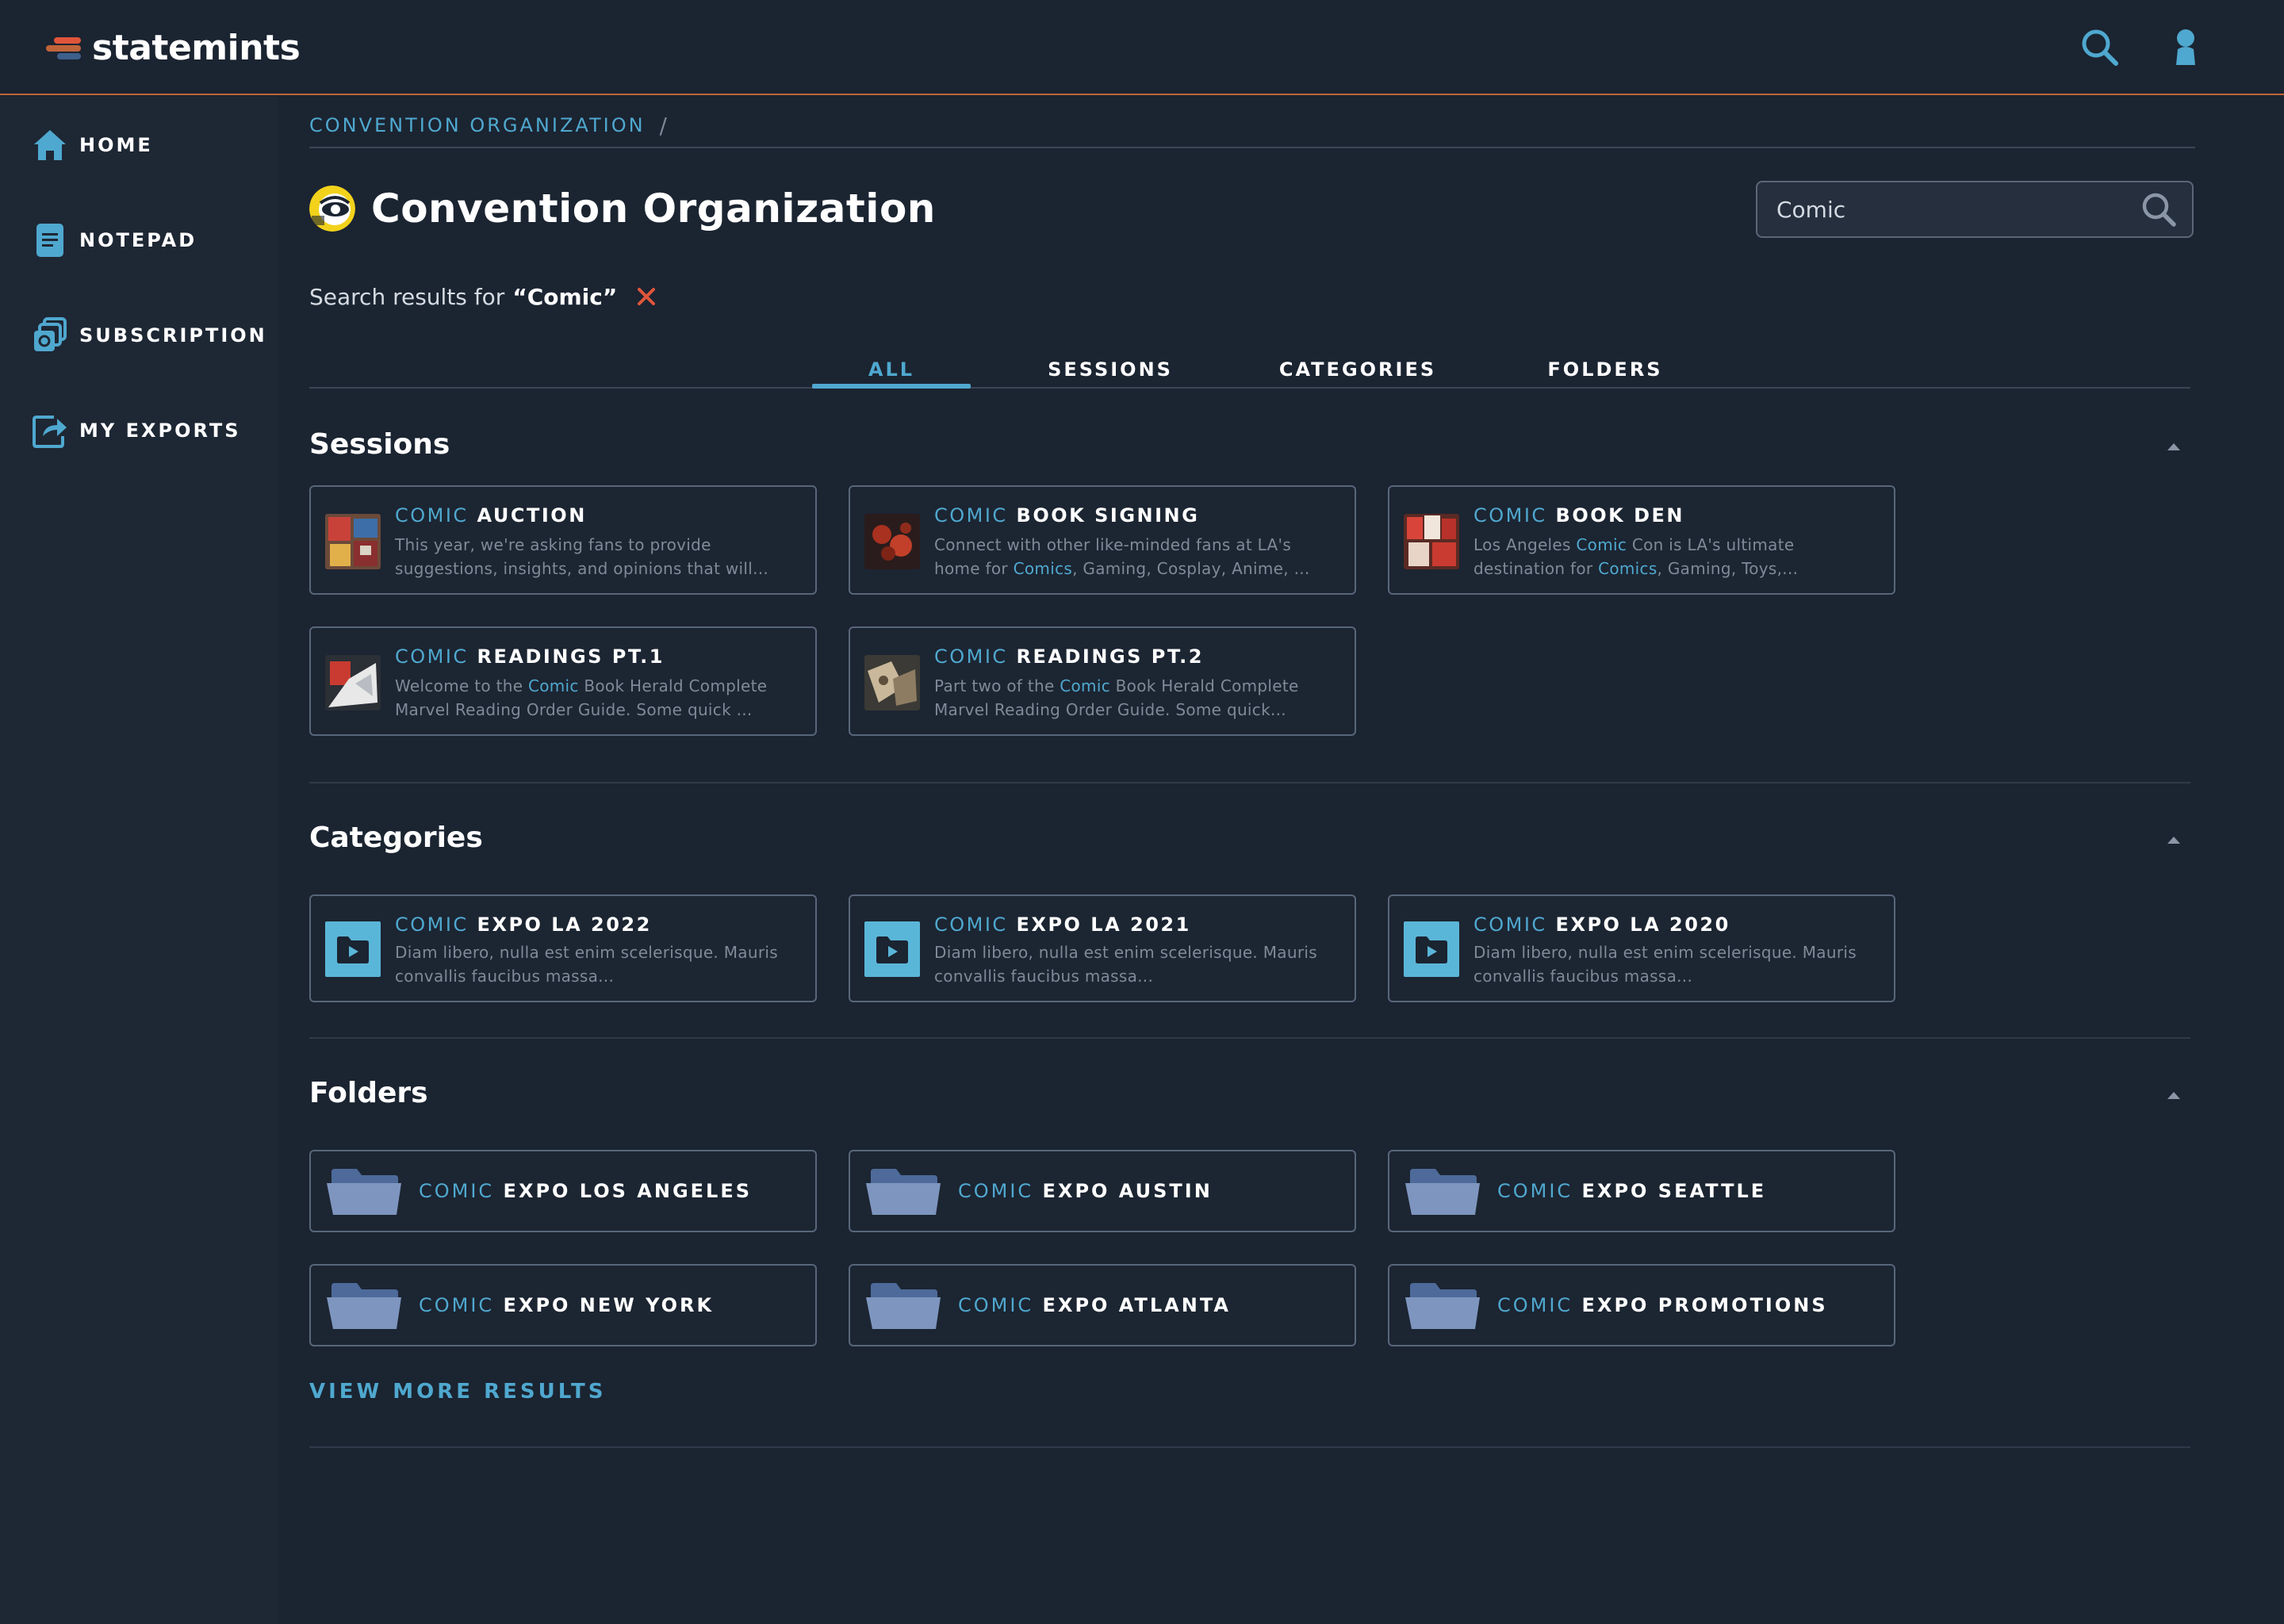 This screenshot has height=1624, width=2284. I want to click on folder-card: COMIC EXPO AUSTIN, so click(1102, 1191).